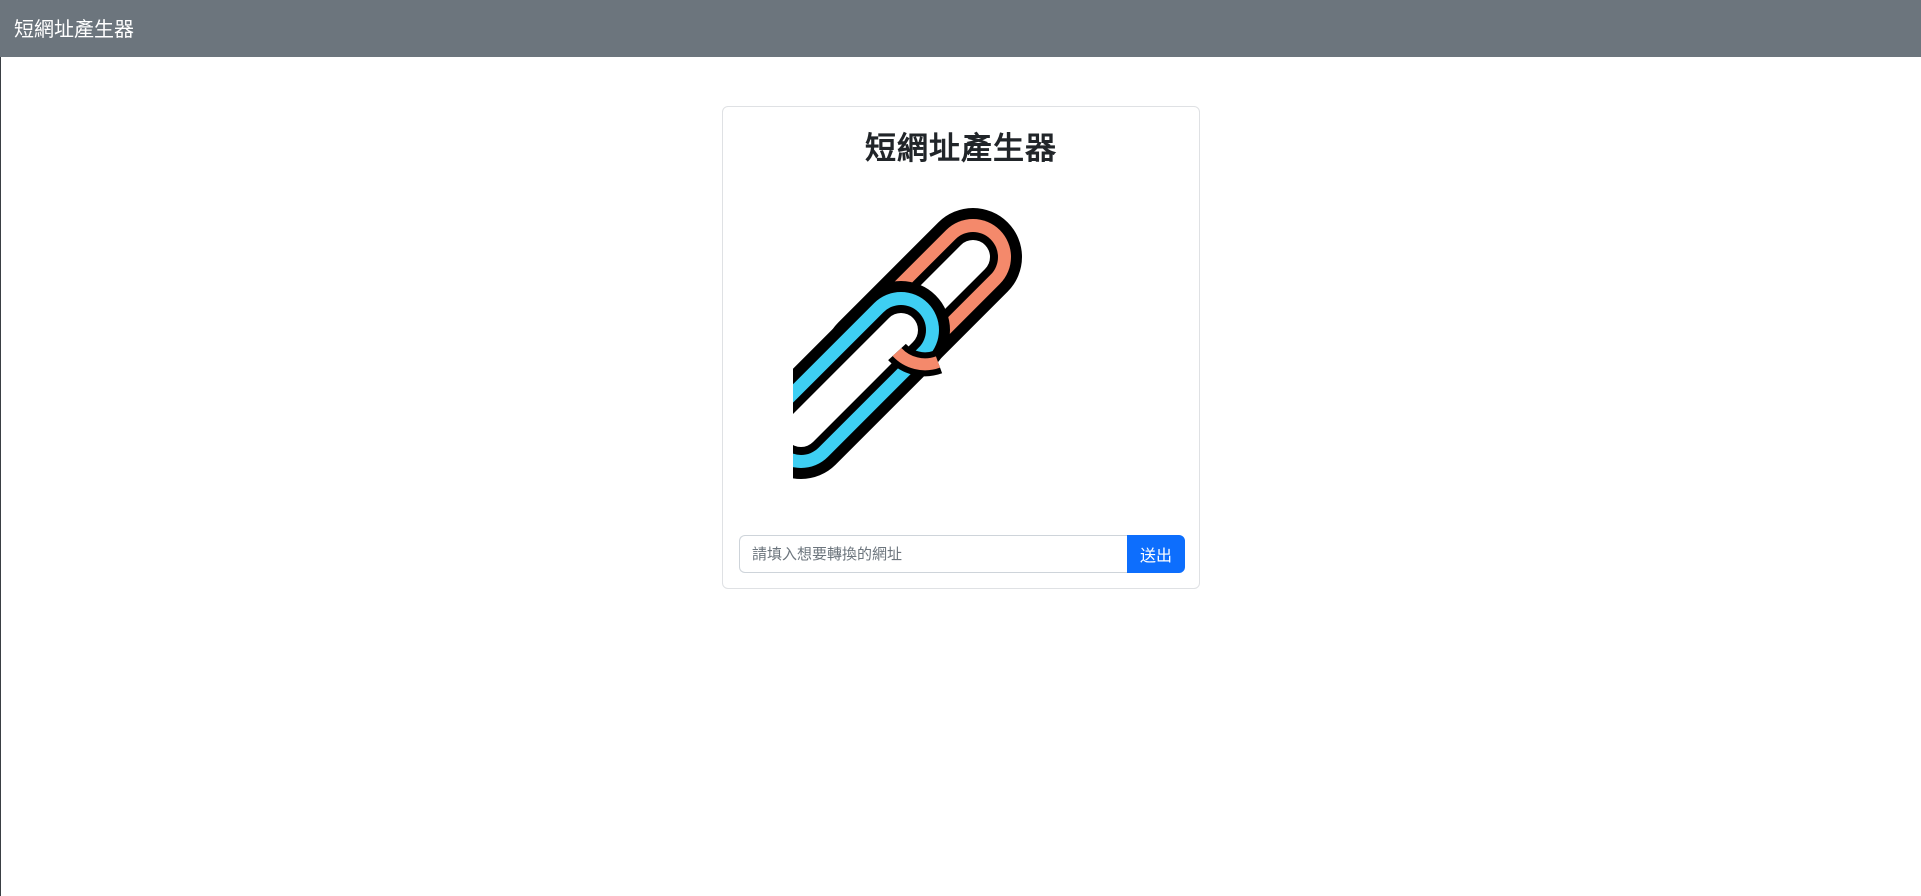 The height and width of the screenshot is (896, 1921). I want to click on navbar-brand: 短網址產生器, so click(74, 29).